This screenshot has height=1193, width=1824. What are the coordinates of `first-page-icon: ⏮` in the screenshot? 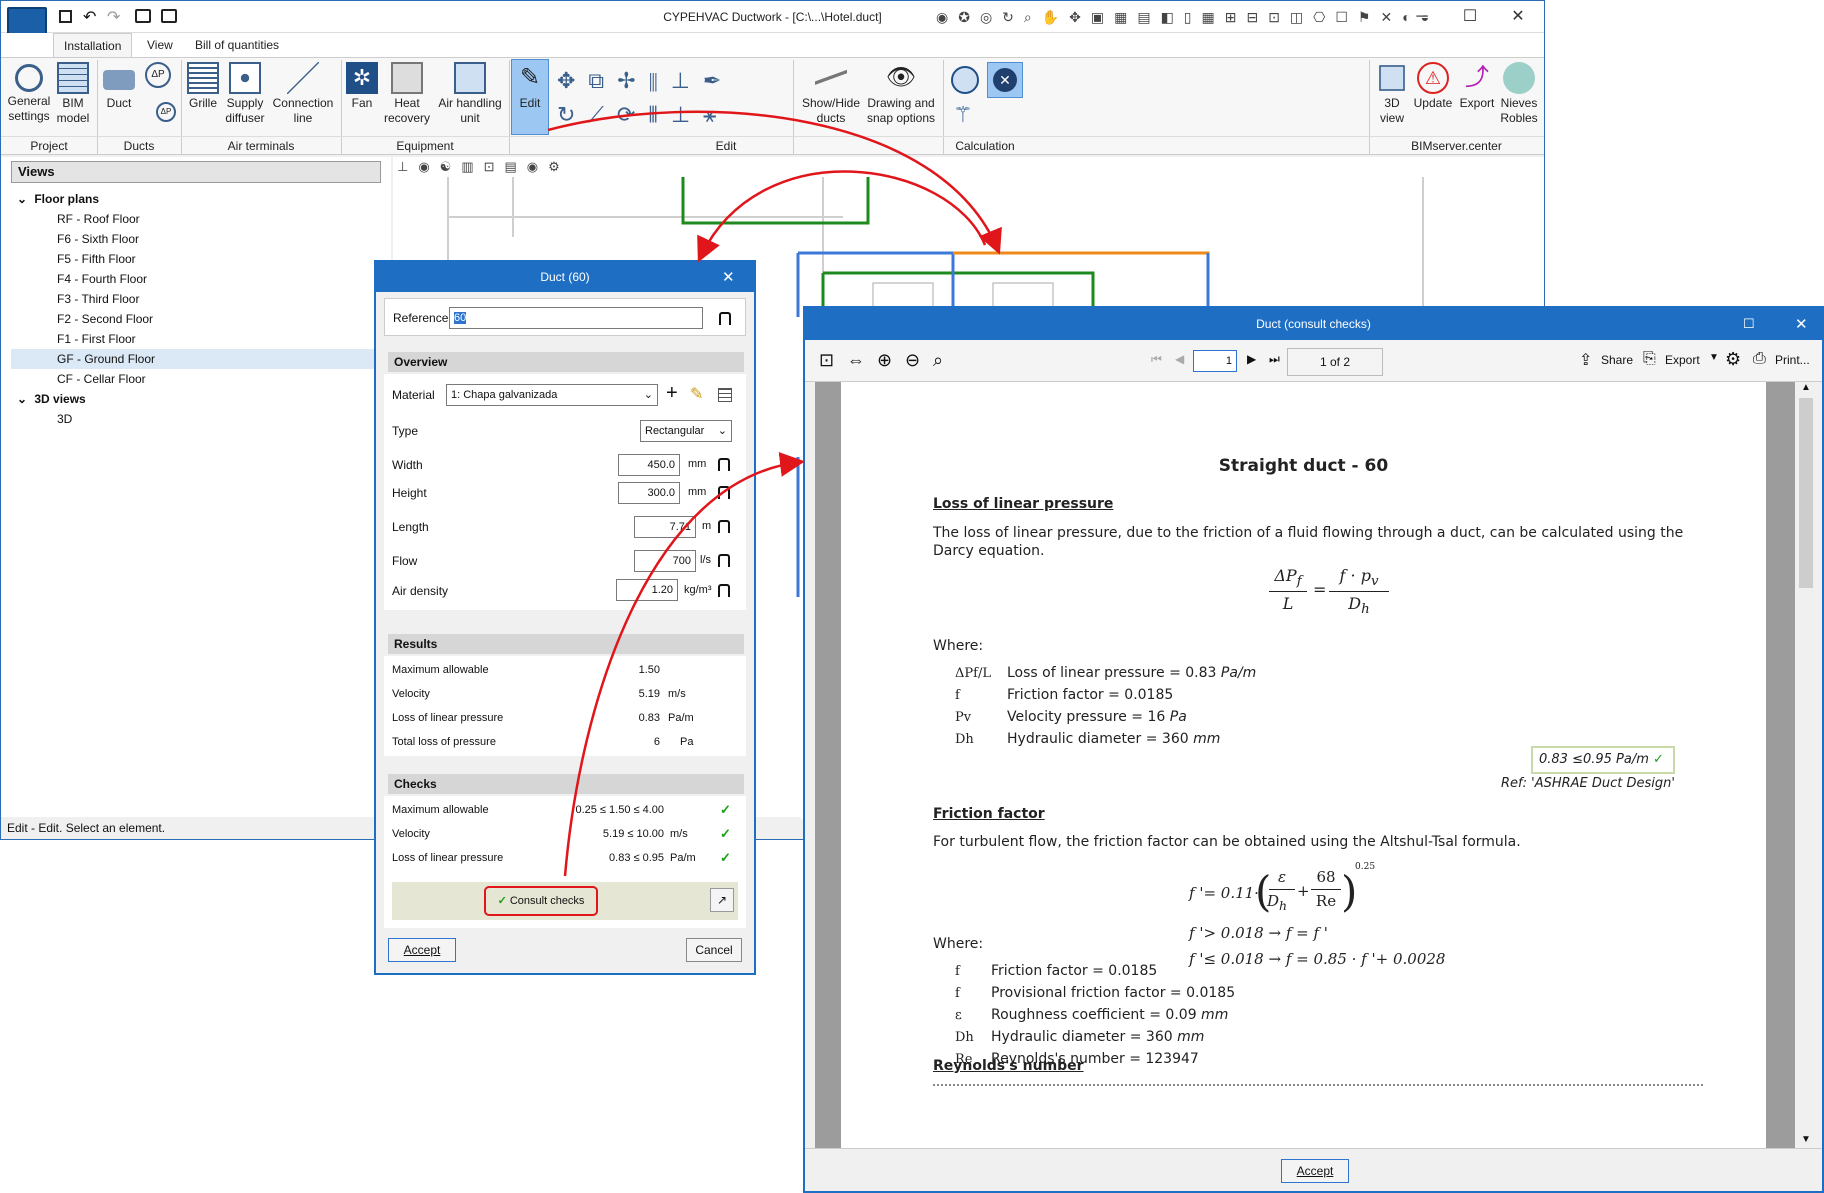 It's located at (1156, 359).